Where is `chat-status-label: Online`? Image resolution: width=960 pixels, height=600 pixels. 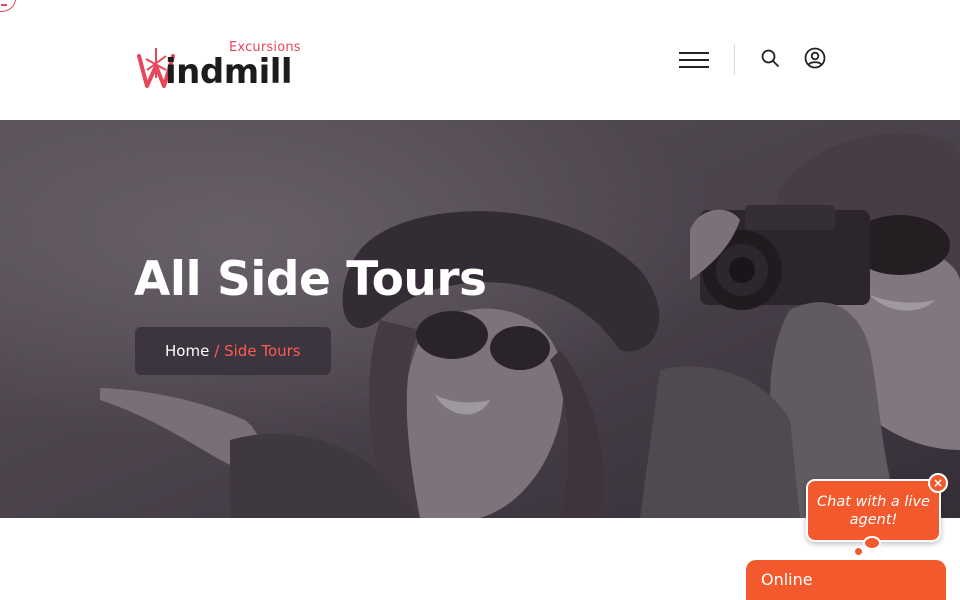 chat-status-label: Online is located at coordinates (787, 579).